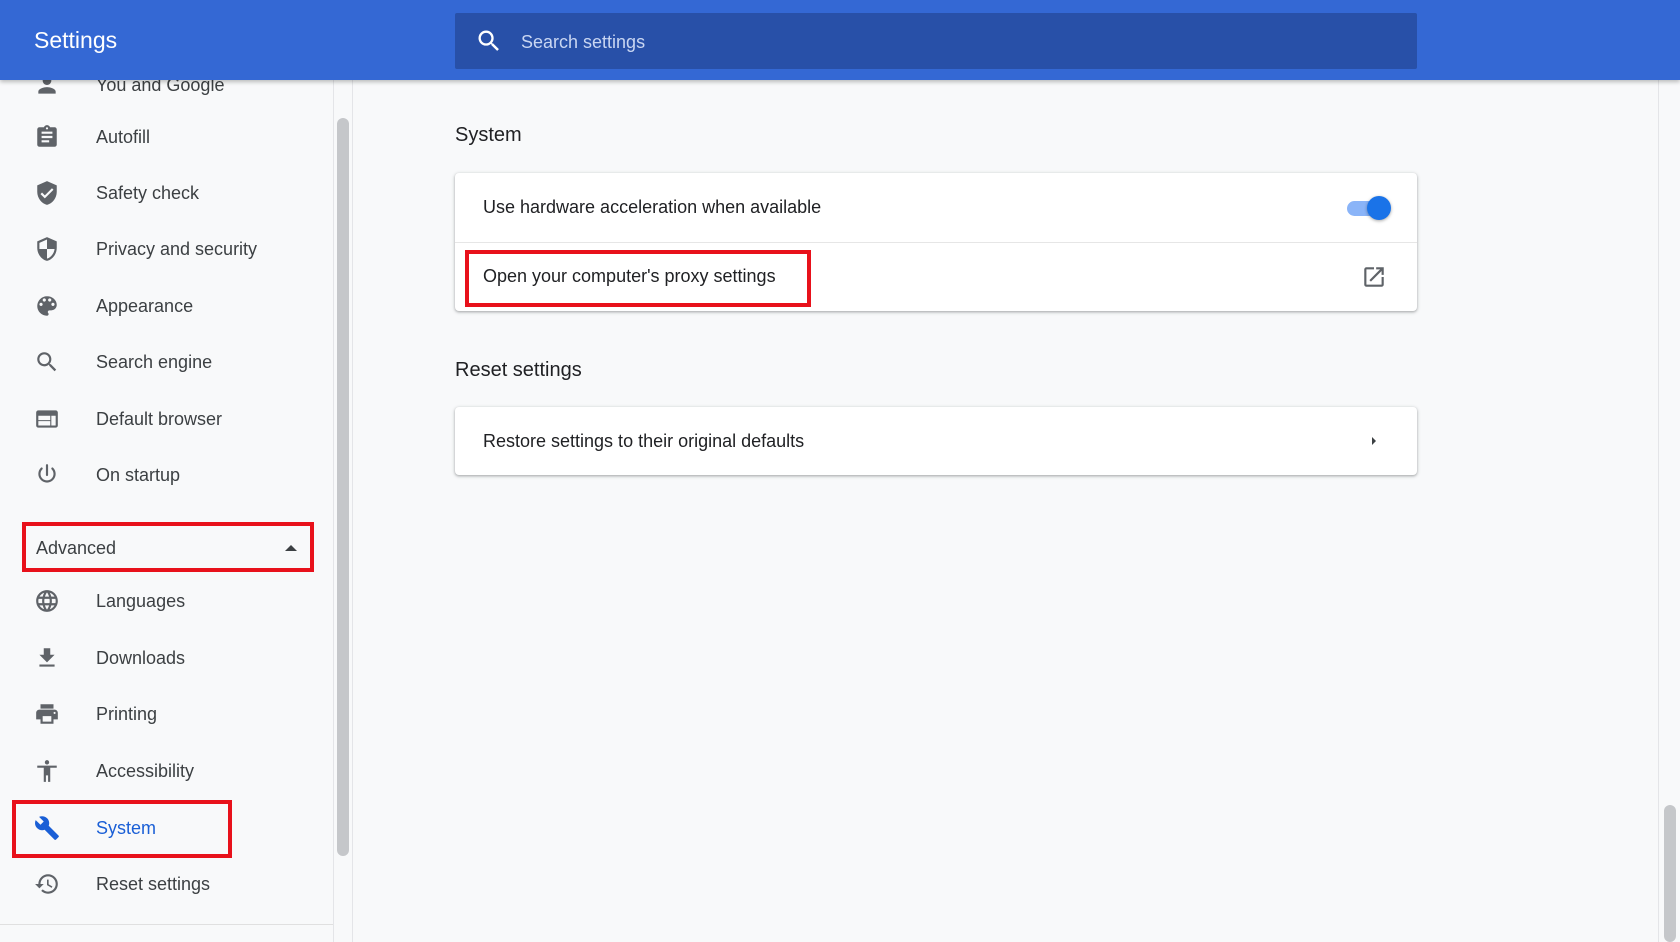  What do you see at coordinates (1374, 441) in the screenshot?
I see `chevron-right-icon` at bounding box center [1374, 441].